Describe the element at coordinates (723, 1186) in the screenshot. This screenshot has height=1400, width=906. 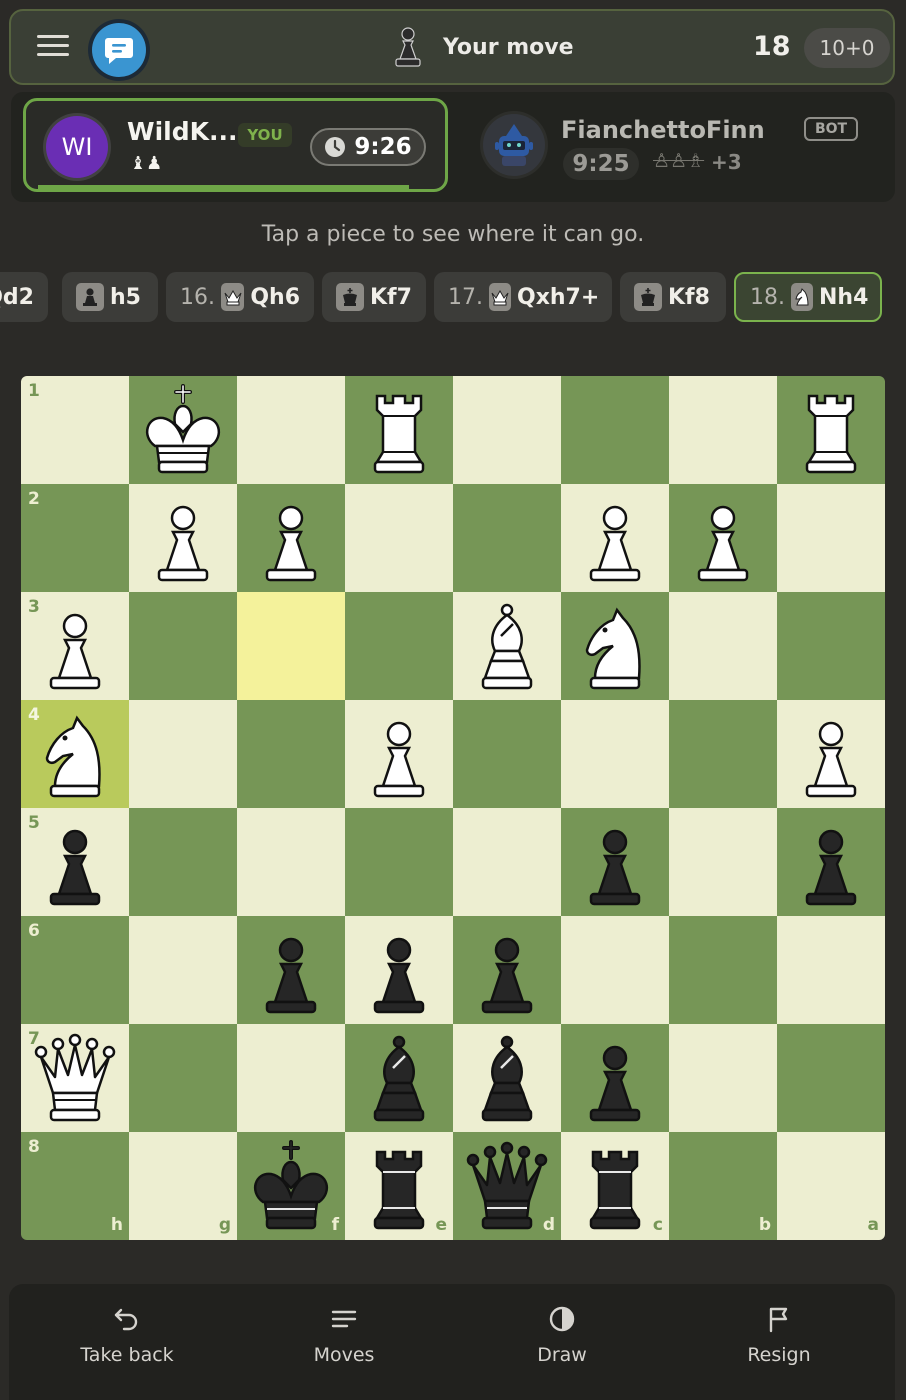
I see `square-b8: b` at that location.